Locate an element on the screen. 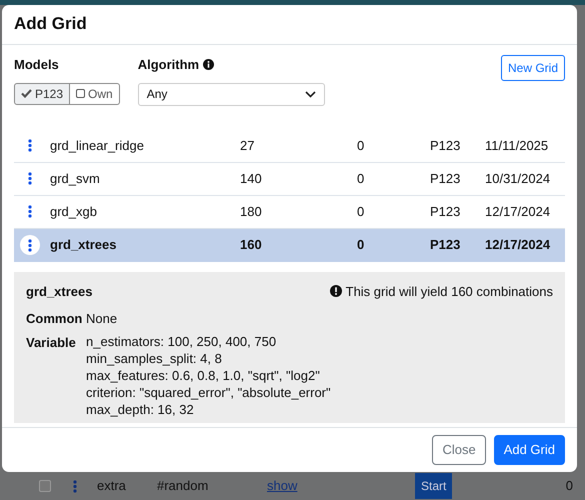 This screenshot has height=500, width=585. more-options-icon is located at coordinates (30, 245).